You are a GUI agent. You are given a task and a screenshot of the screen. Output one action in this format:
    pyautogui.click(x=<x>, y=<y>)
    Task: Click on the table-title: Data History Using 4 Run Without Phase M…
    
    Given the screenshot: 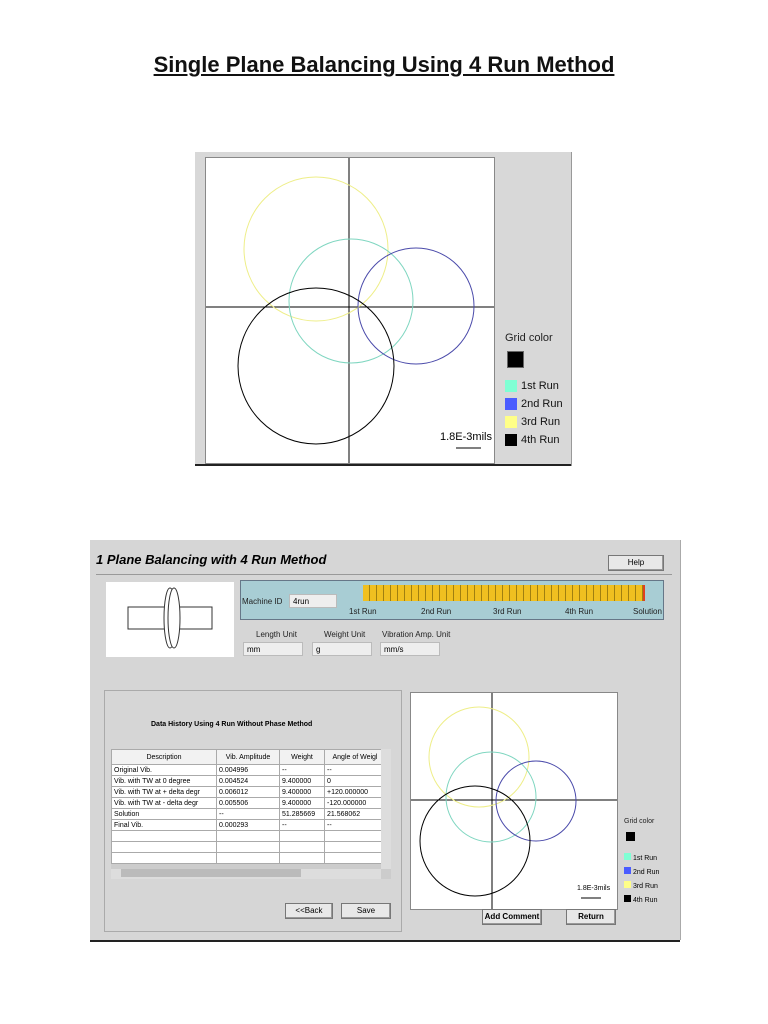 What is the action you would take?
    pyautogui.click(x=232, y=724)
    